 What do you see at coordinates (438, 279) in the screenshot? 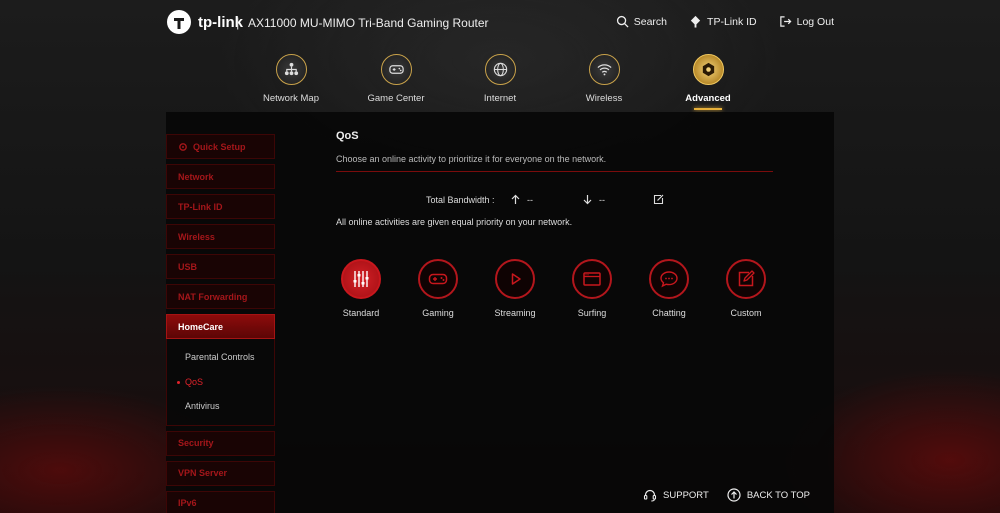
I see `gamepad-icon` at bounding box center [438, 279].